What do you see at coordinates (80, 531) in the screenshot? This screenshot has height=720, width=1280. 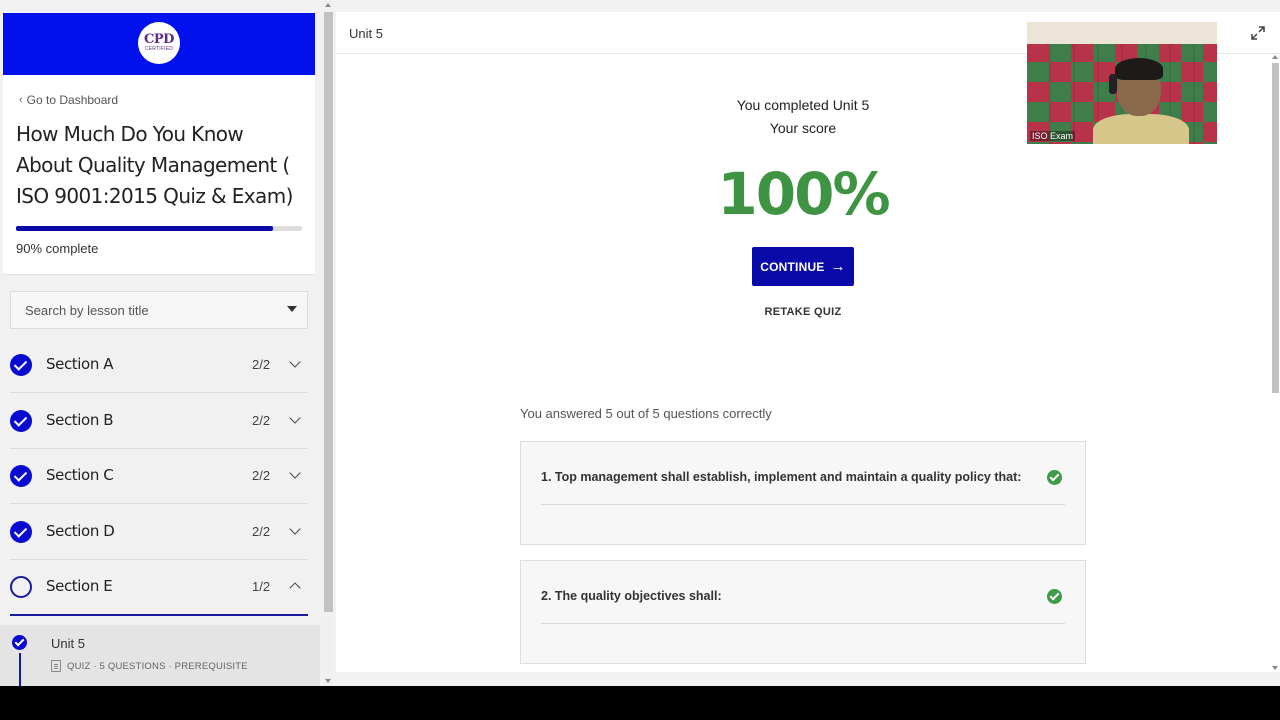 I see `section-name: Section D` at bounding box center [80, 531].